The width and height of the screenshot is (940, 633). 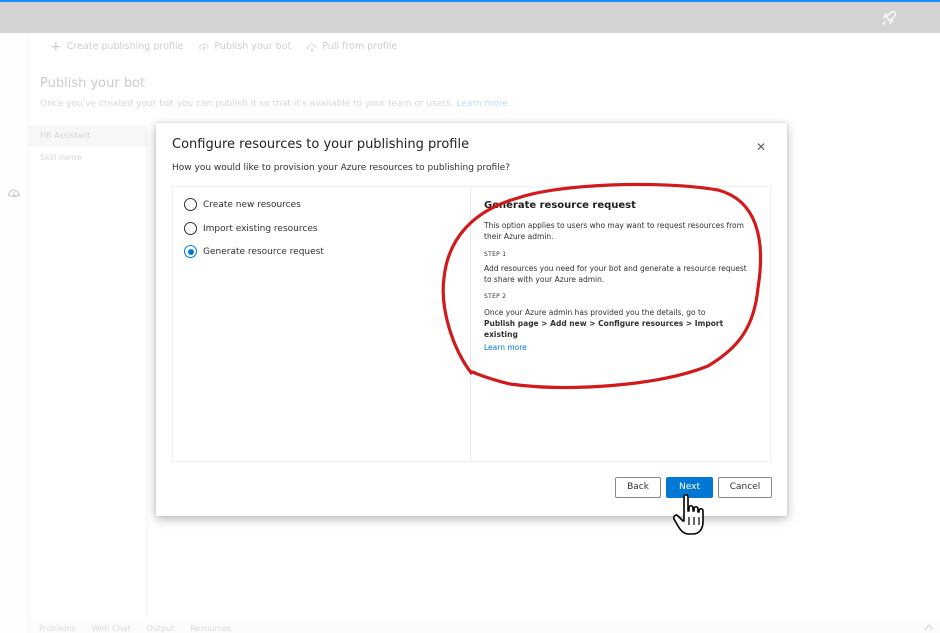 I want to click on back-button: Back, so click(x=638, y=487).